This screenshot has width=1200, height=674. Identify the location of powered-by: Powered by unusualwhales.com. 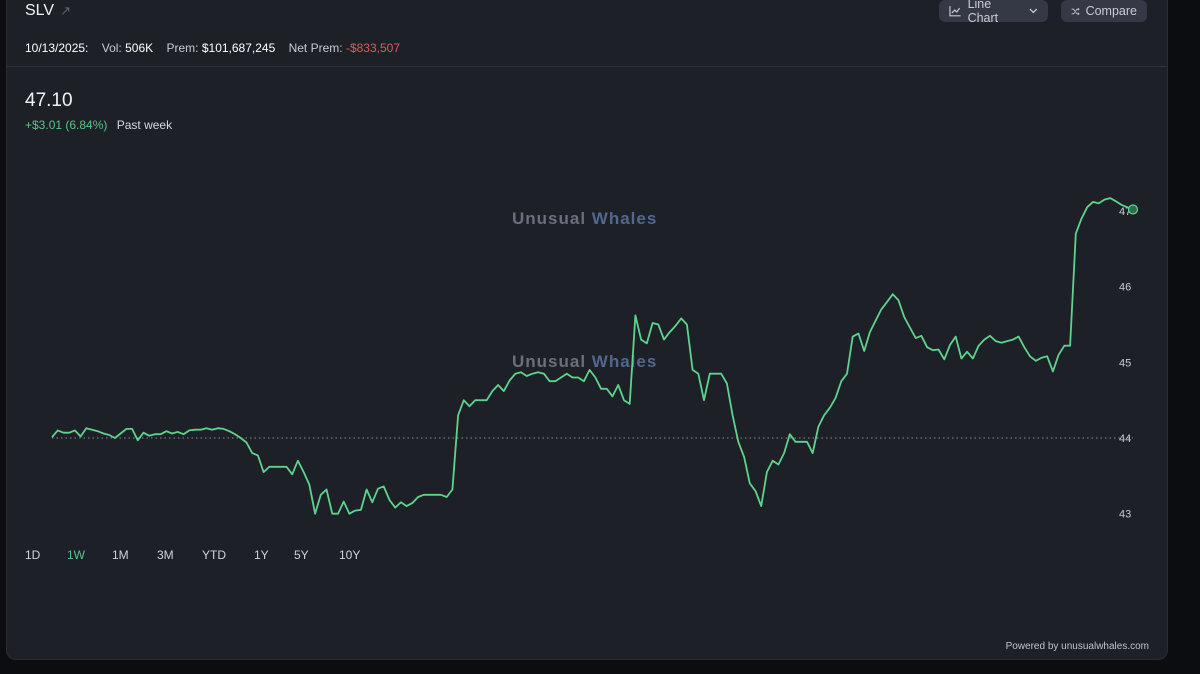
(1077, 646).